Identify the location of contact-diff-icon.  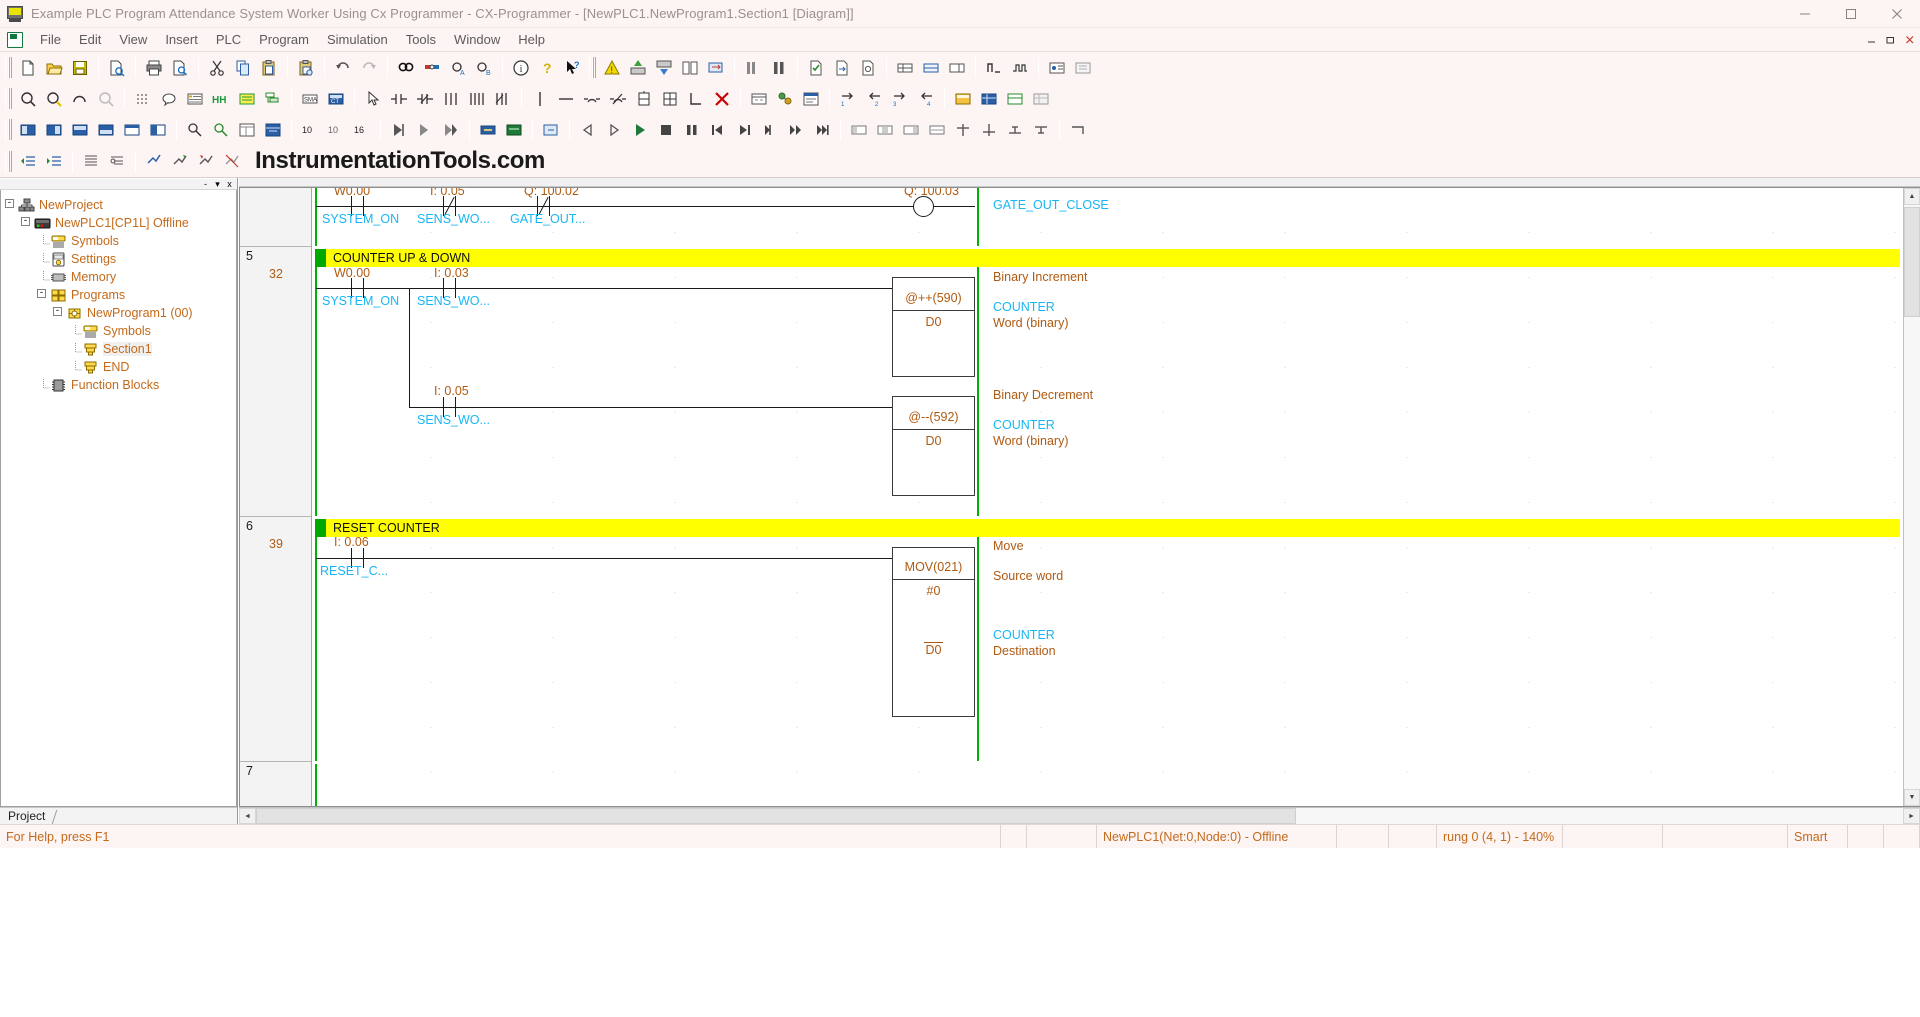
(503, 98).